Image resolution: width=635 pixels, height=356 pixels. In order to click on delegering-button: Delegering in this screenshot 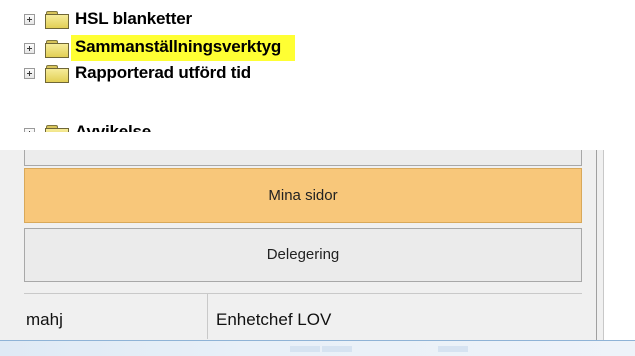, I will do `click(303, 255)`.